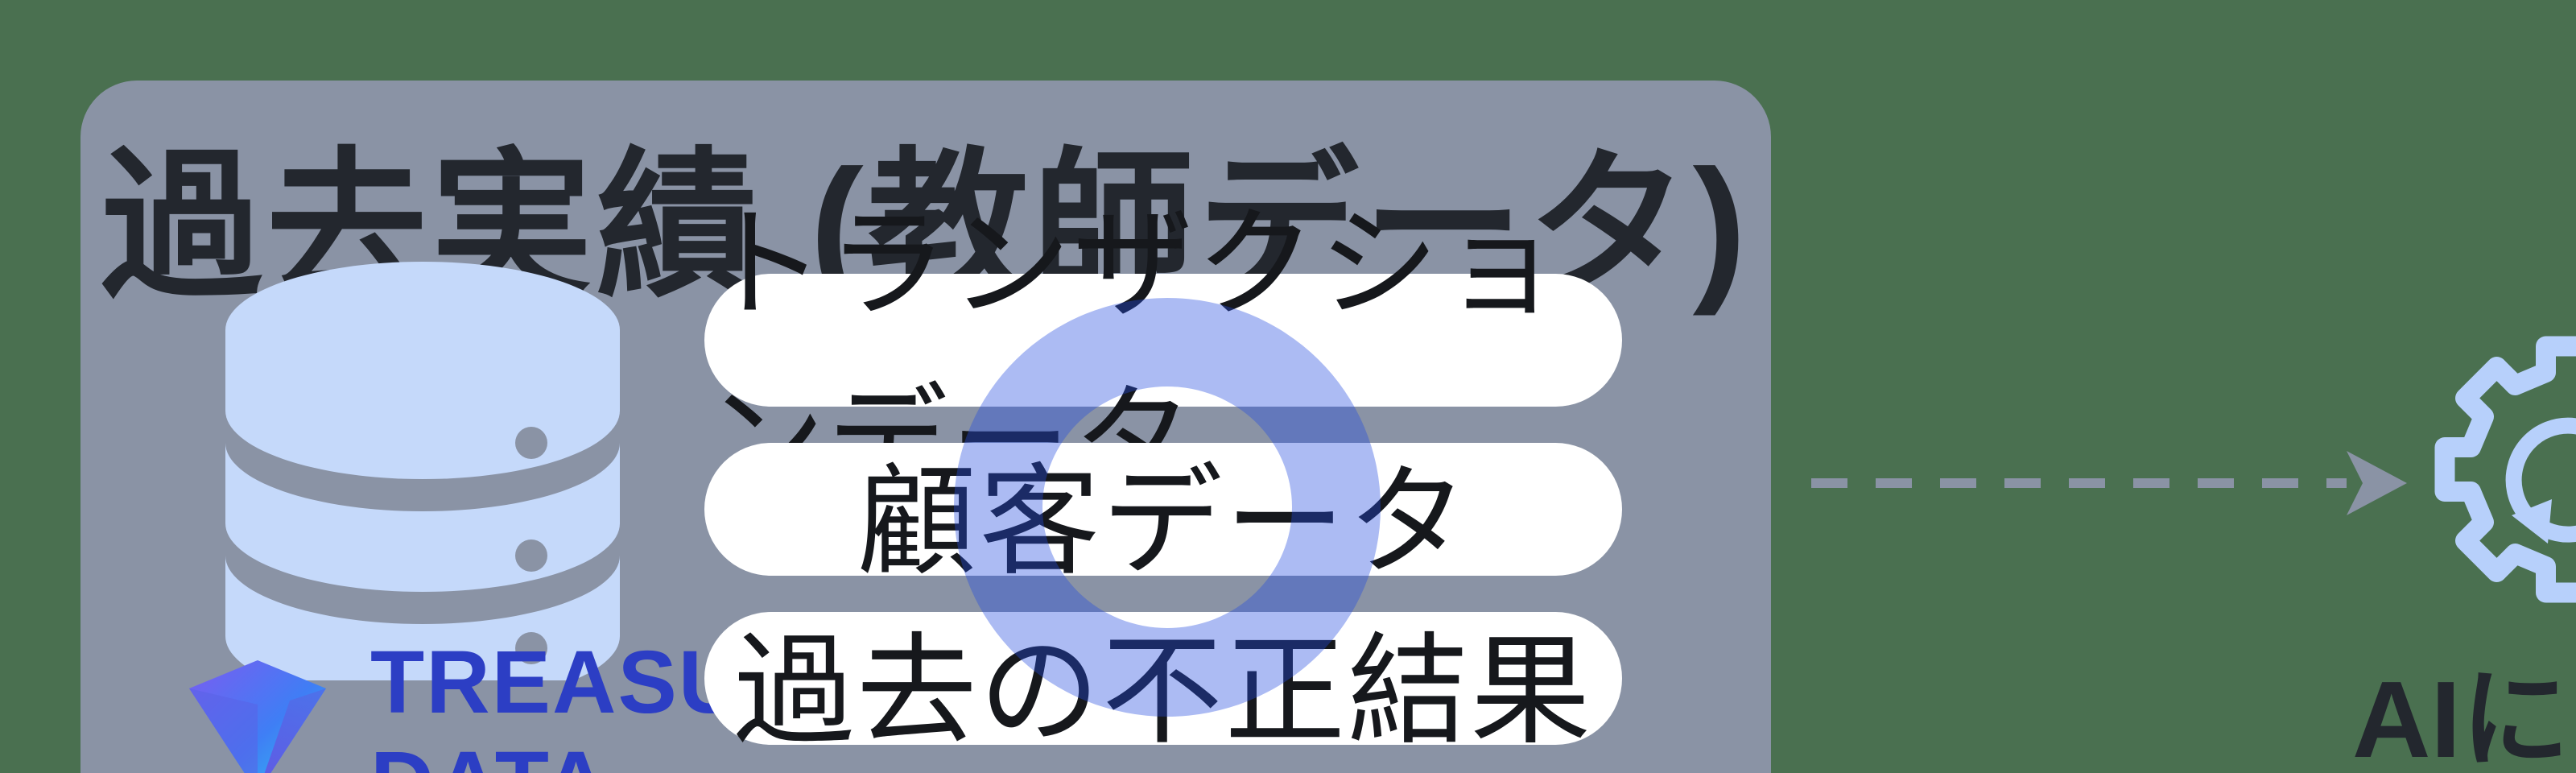  I want to click on gear-refresh-icon, so click(2501, 475).